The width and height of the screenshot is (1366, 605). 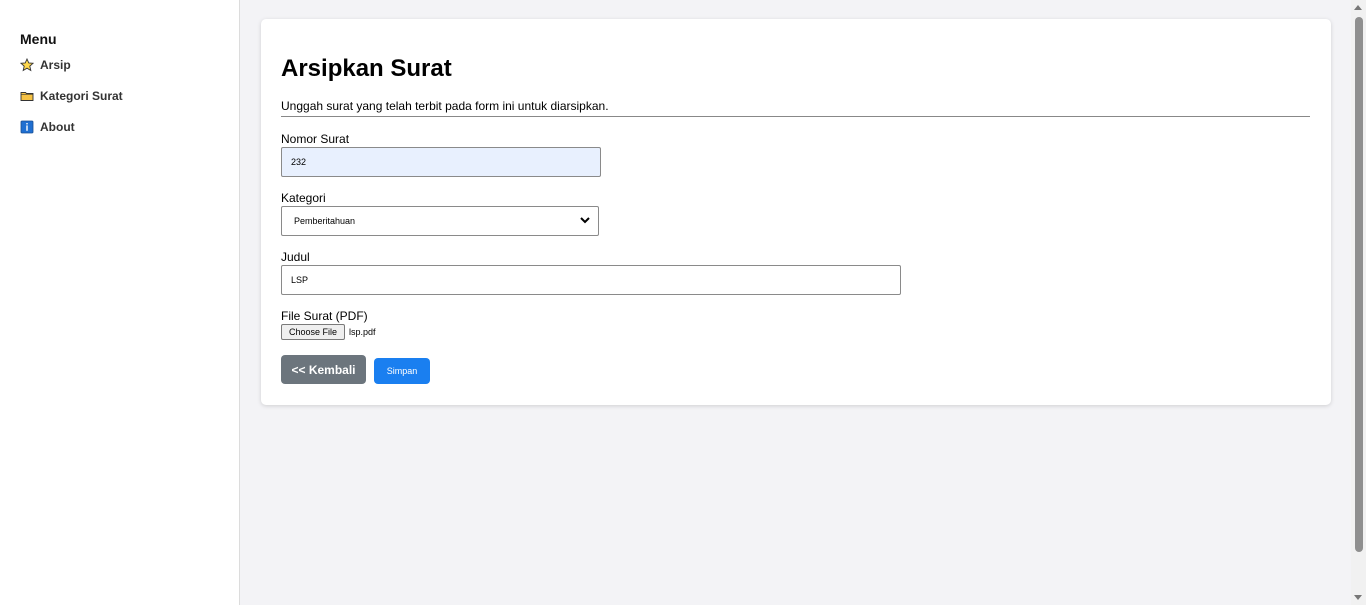 What do you see at coordinates (299, 162) in the screenshot?
I see `nomor-surat-value: 232` at bounding box center [299, 162].